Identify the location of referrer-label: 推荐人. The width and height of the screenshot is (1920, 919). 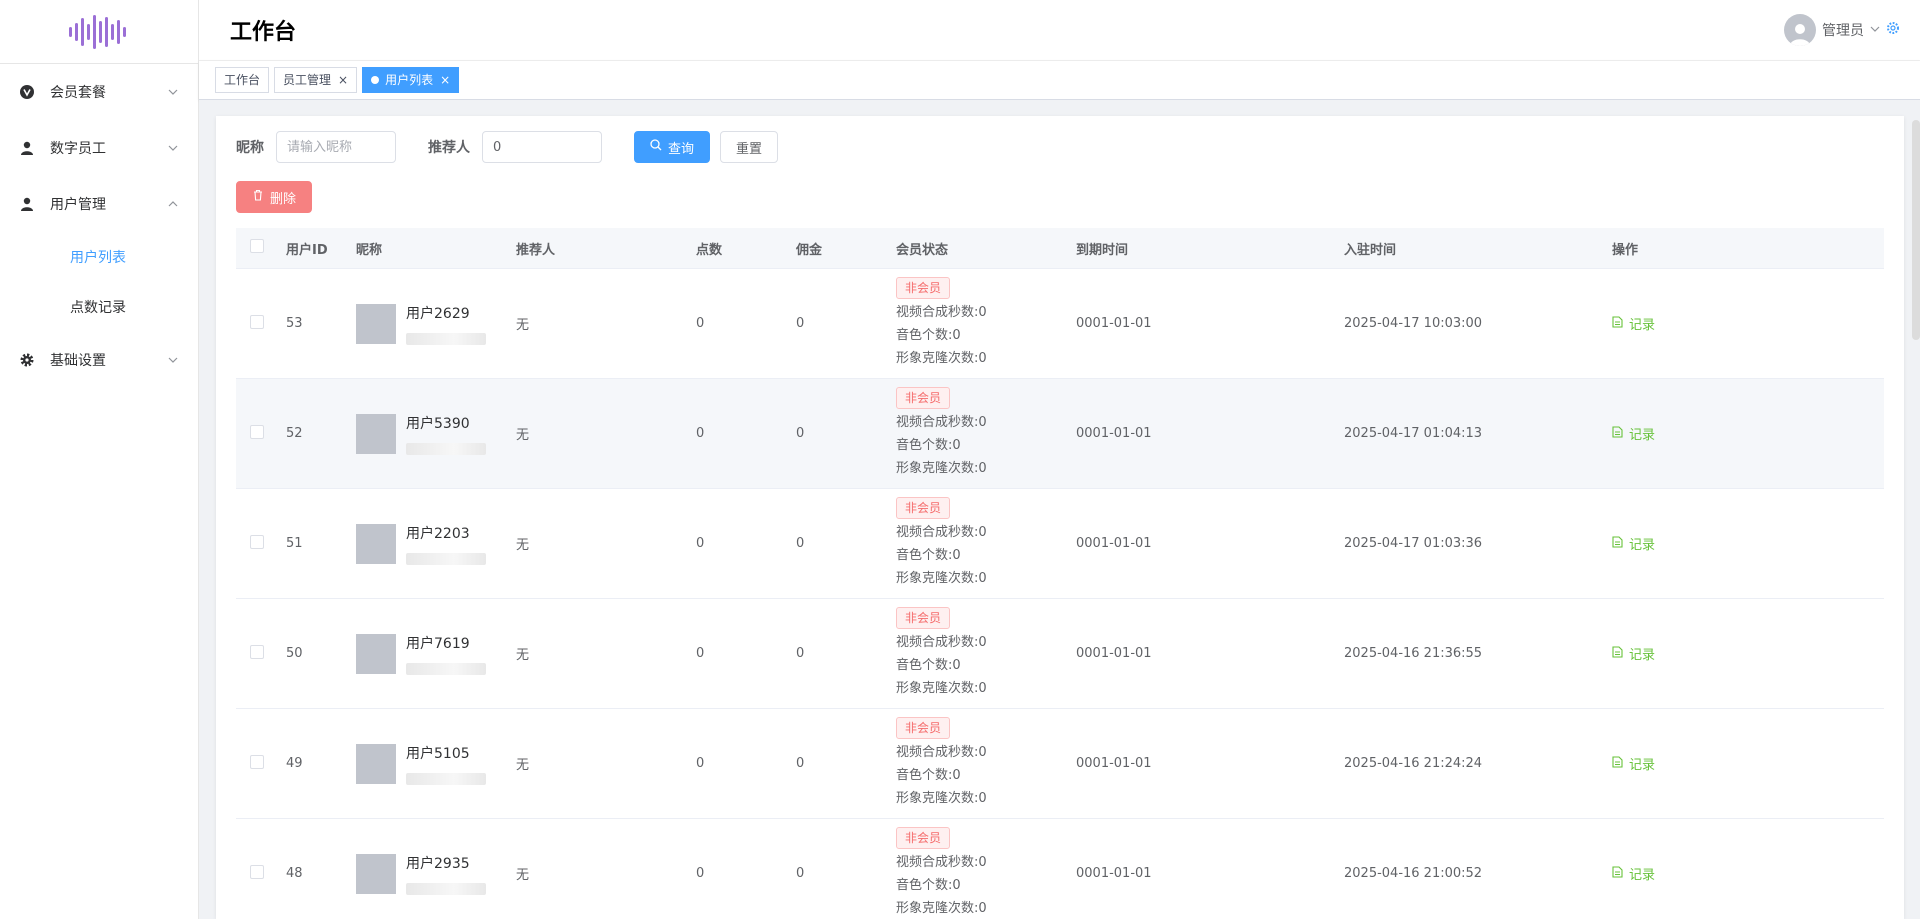
(449, 148).